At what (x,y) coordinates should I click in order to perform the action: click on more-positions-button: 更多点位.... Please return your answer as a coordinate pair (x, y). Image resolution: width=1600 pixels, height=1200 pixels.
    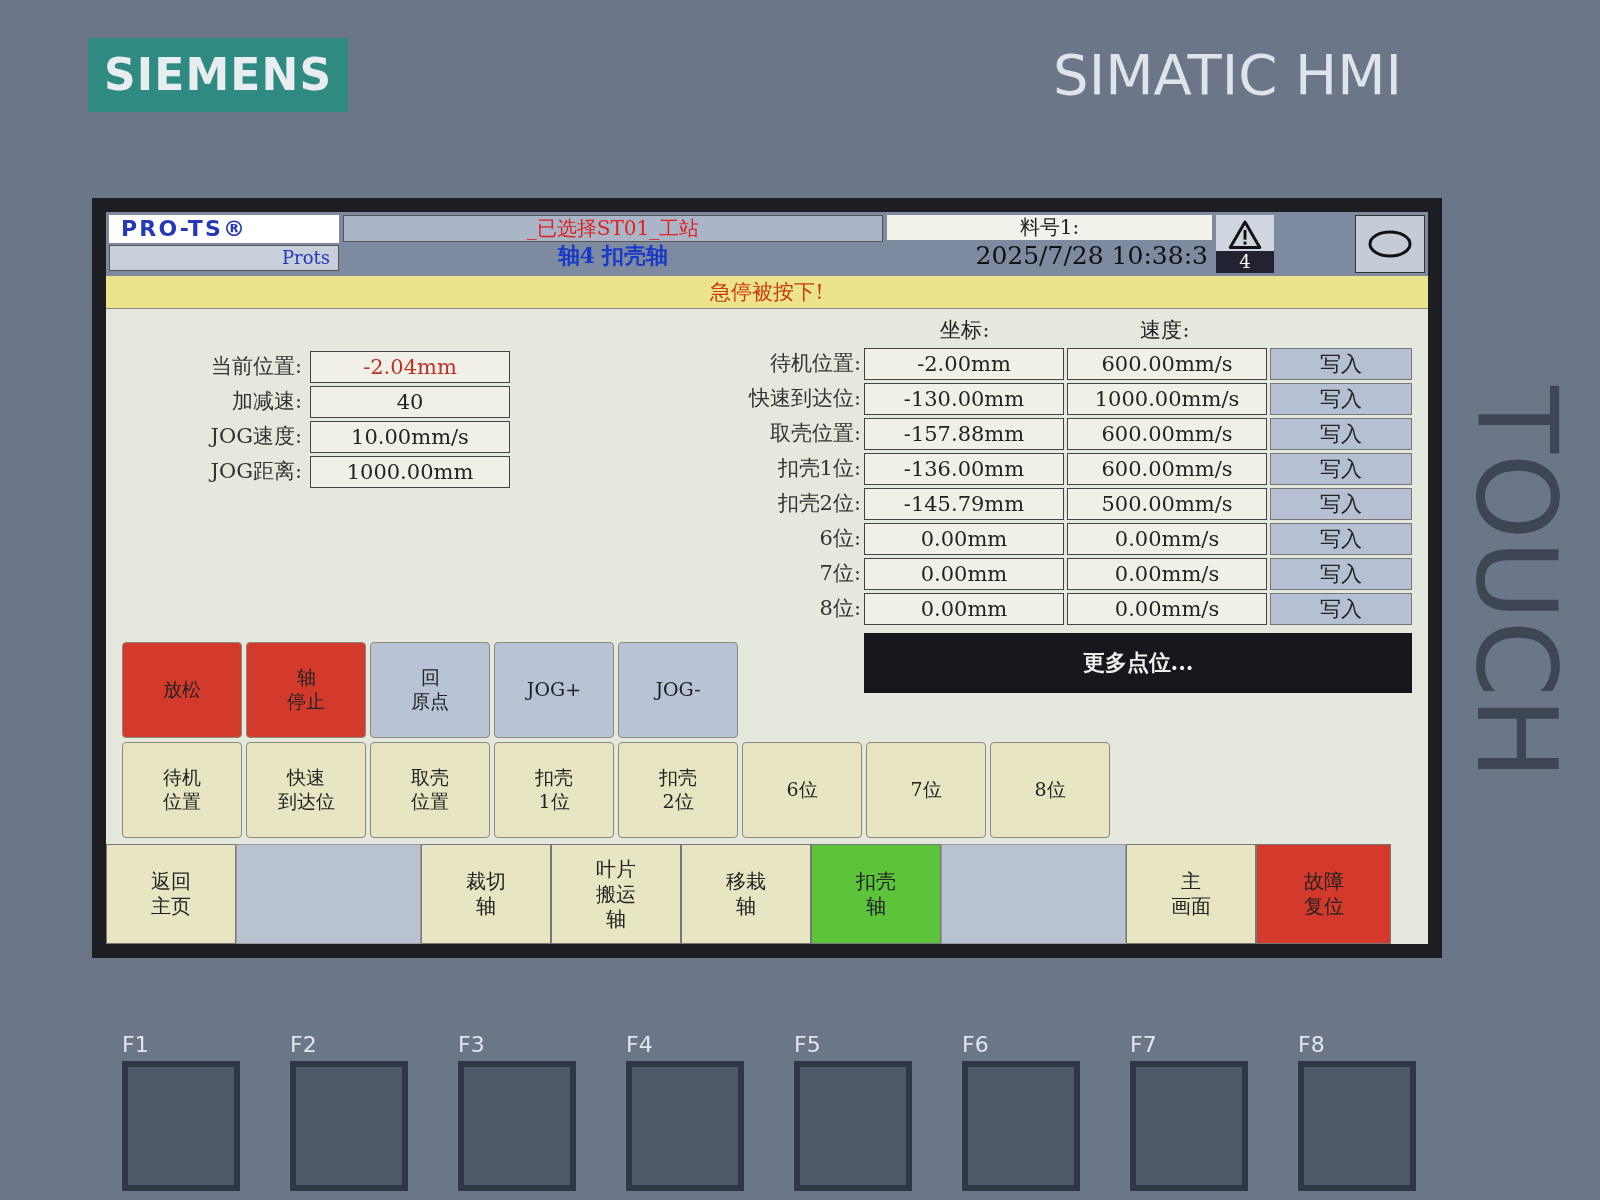
    Looking at the image, I should click on (1138, 662).